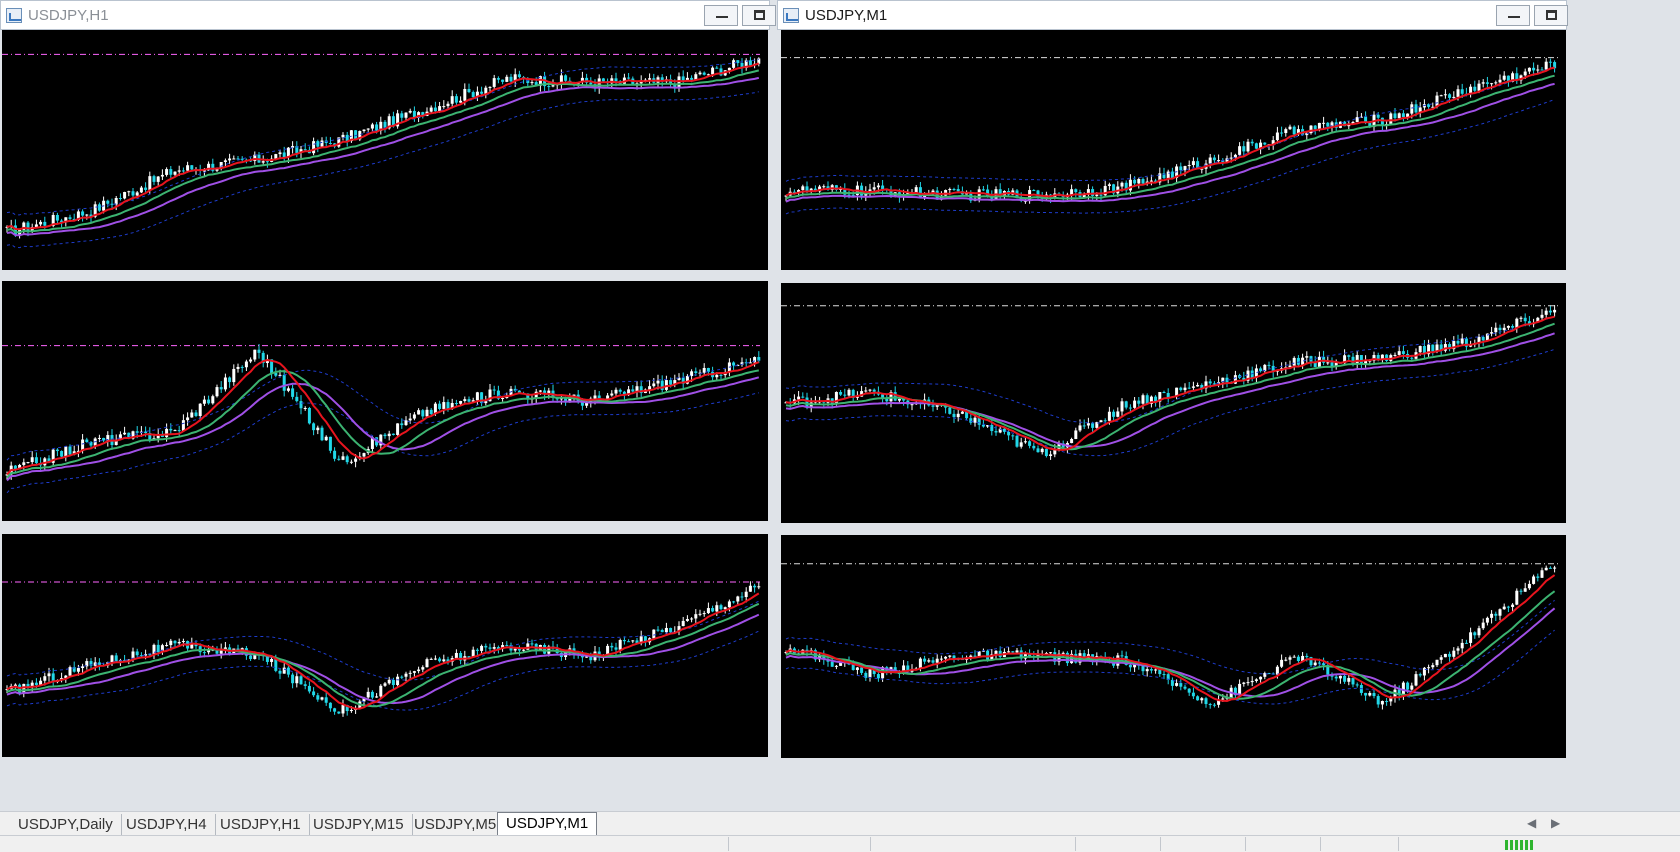 The height and width of the screenshot is (852, 1680). Describe the element at coordinates (385, 150) in the screenshot. I see `chart-top-left` at that location.